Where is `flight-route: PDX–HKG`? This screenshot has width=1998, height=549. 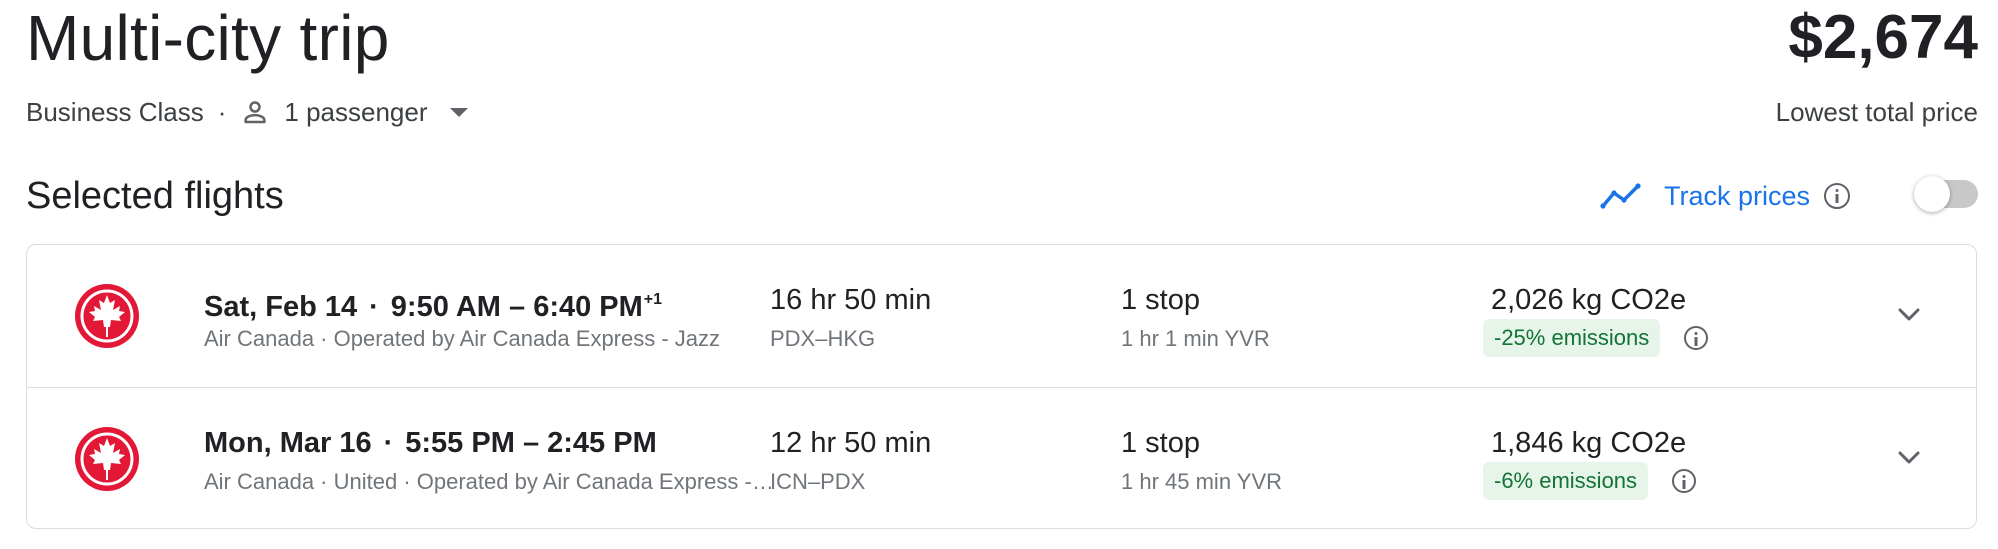
flight-route: PDX–HKG is located at coordinates (823, 338).